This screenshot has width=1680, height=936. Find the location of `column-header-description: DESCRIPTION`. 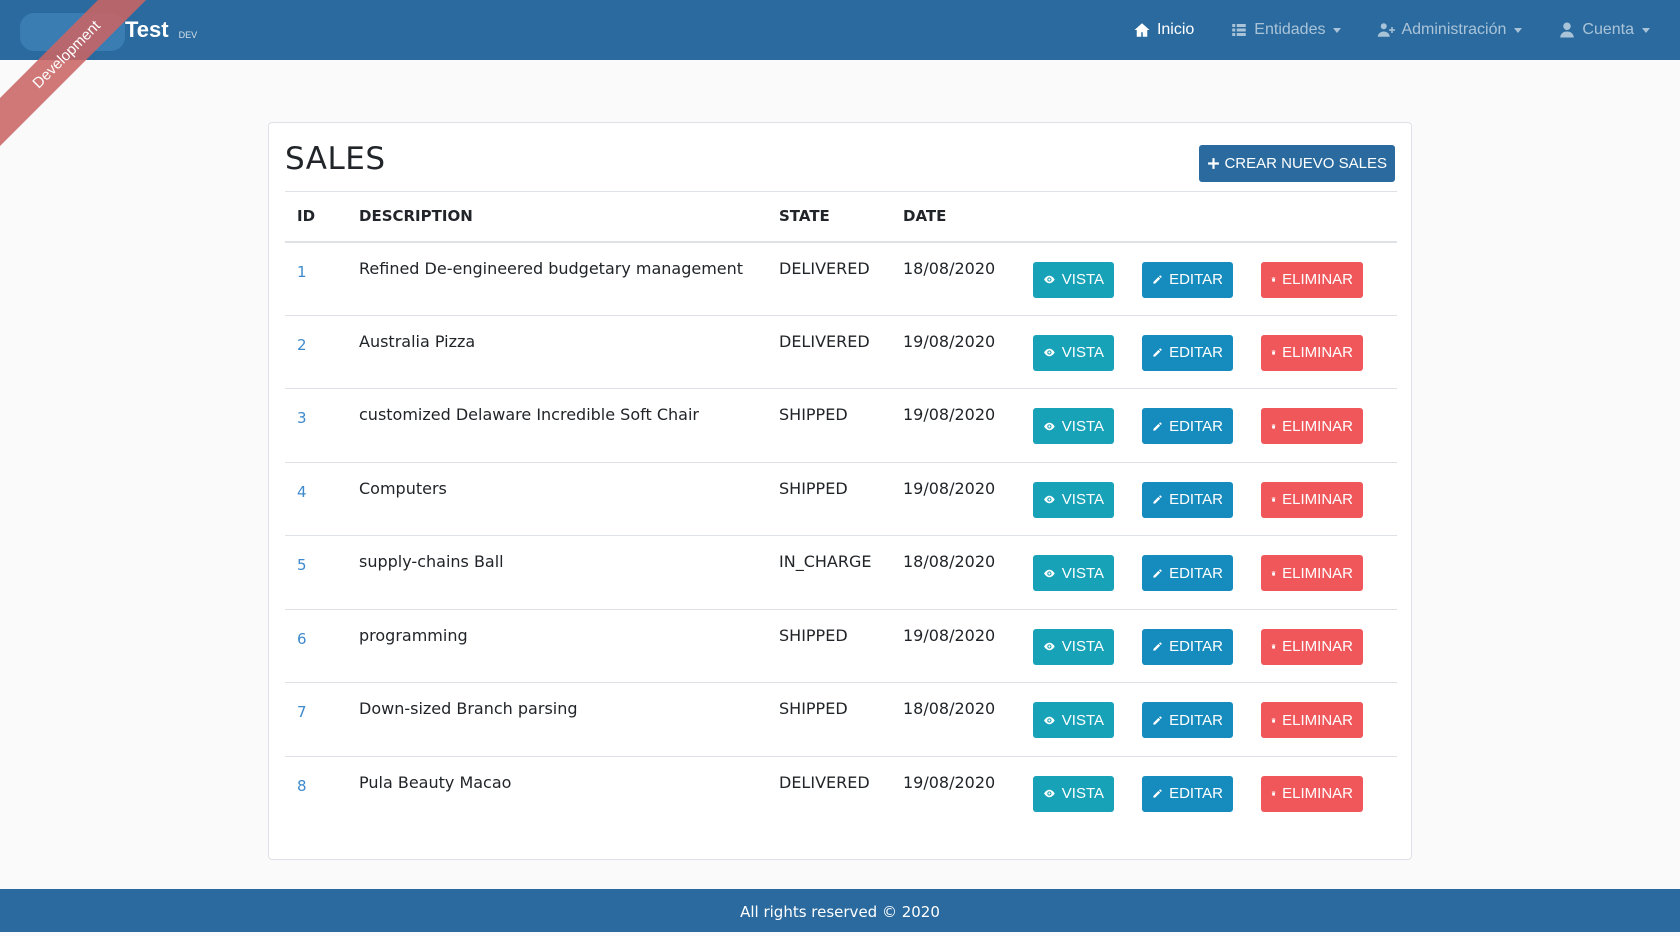

column-header-description: DESCRIPTION is located at coordinates (557, 217).